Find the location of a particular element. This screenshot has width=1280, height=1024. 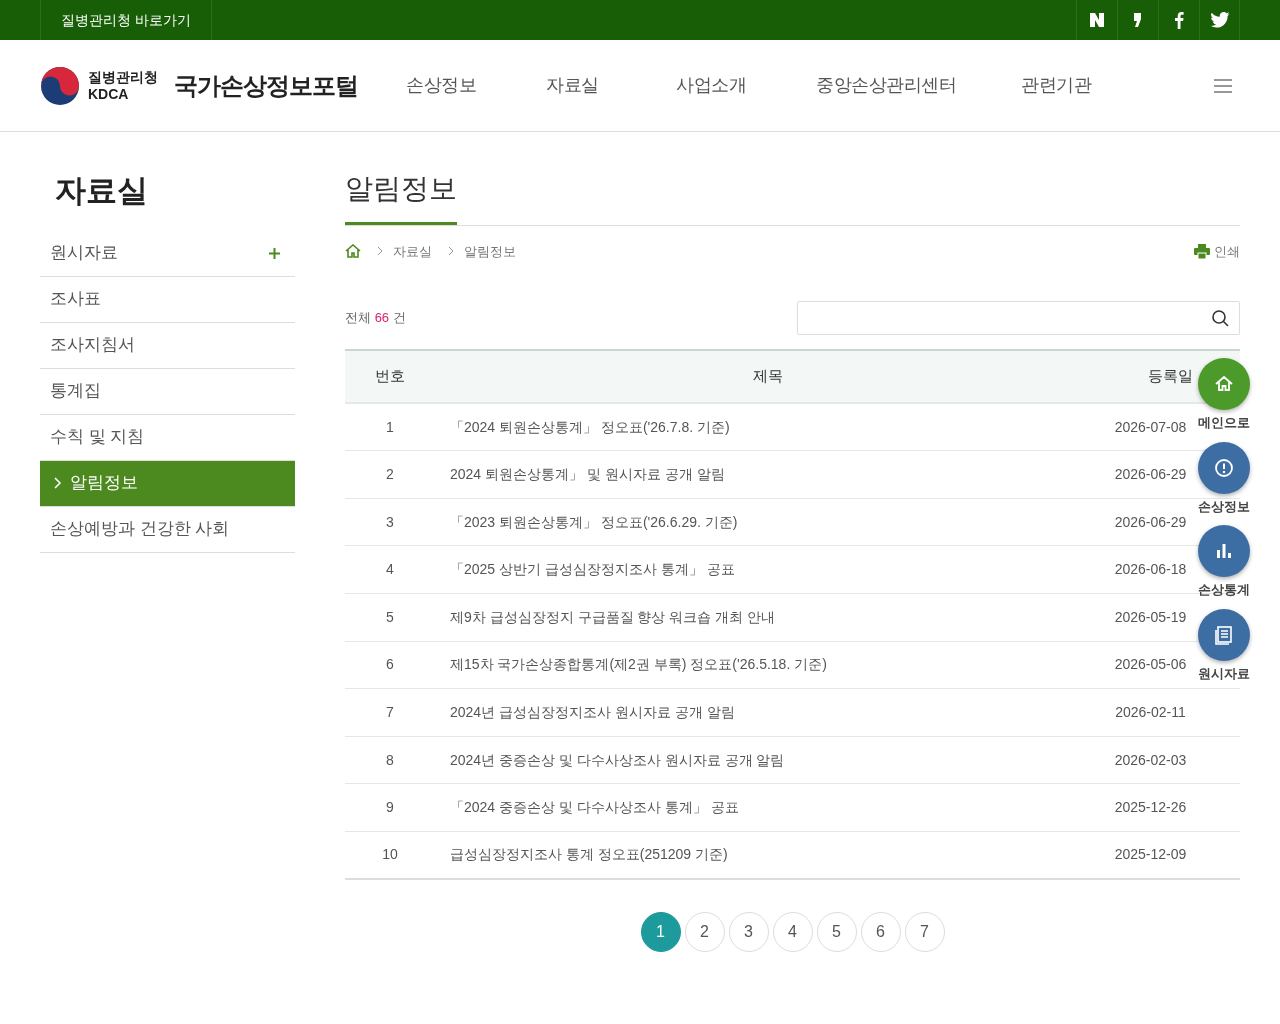

sidebar-item: 알림정보 is located at coordinates (167, 483).